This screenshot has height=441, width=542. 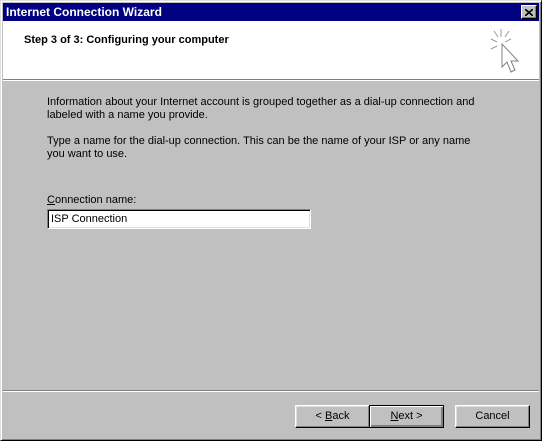 I want to click on step-title: Step 3 of 3: Configuring your computer, so click(x=126, y=40).